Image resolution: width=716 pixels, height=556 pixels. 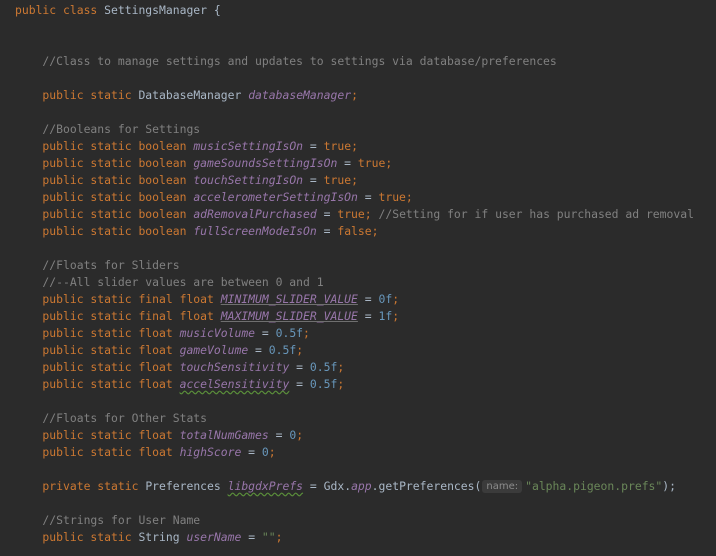 I want to click on code-token: String, so click(x=162, y=537).